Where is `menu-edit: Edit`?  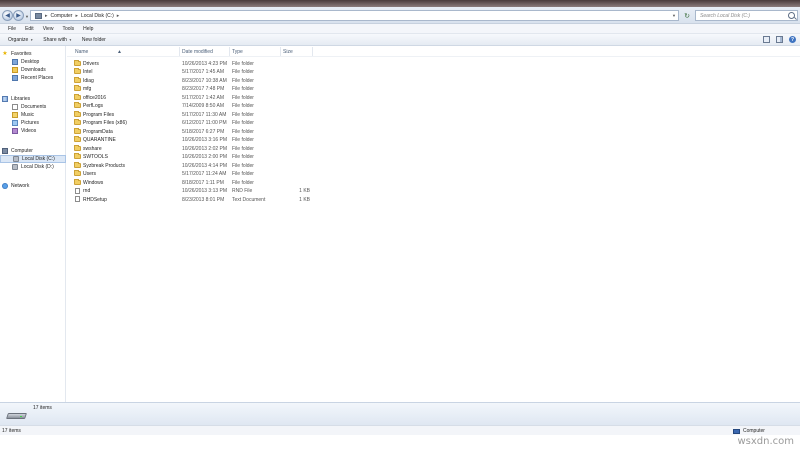 menu-edit: Edit is located at coordinates (29, 29).